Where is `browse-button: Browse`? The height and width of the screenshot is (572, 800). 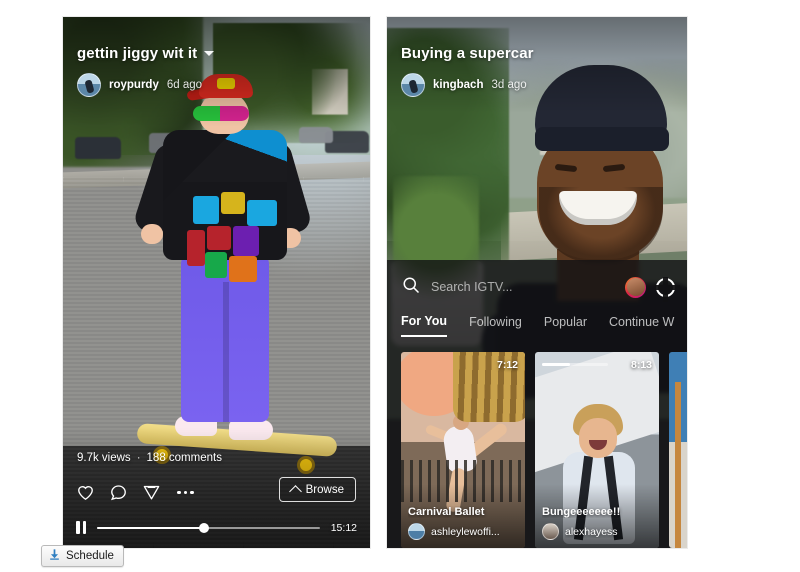 browse-button: Browse is located at coordinates (317, 489).